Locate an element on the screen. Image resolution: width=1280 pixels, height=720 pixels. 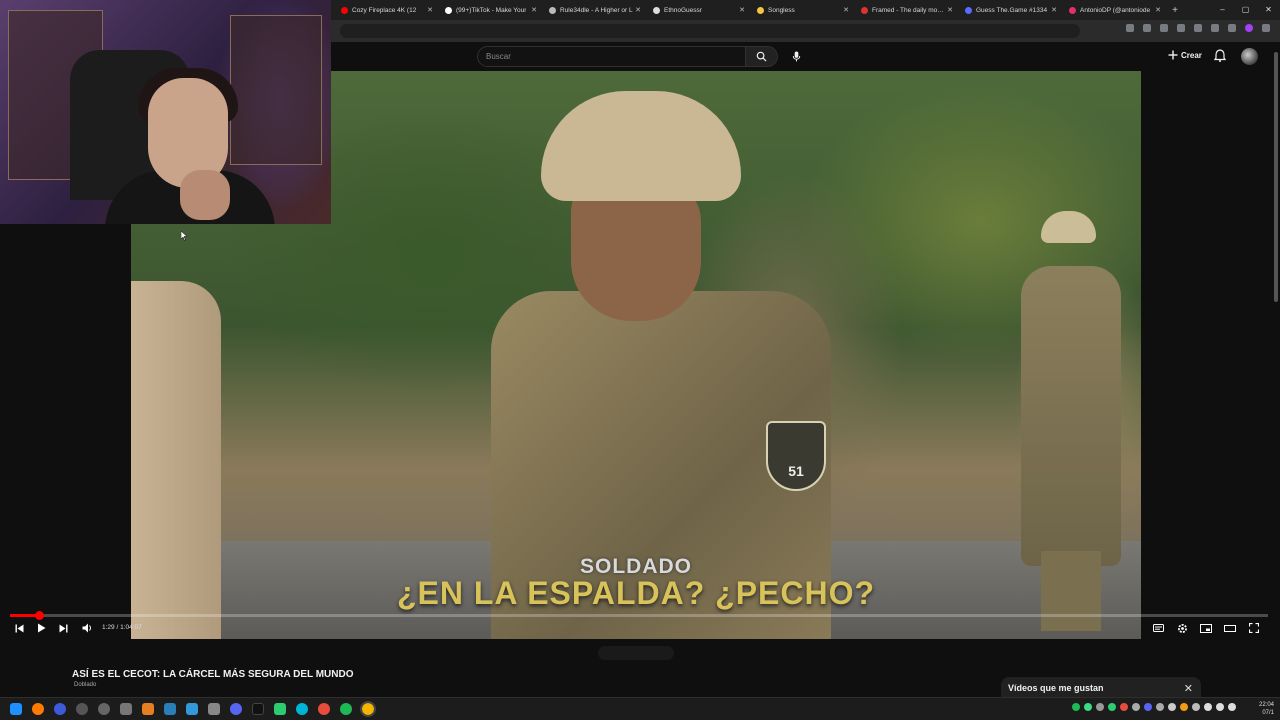
subtitles-button is located at coordinates (1158, 628).